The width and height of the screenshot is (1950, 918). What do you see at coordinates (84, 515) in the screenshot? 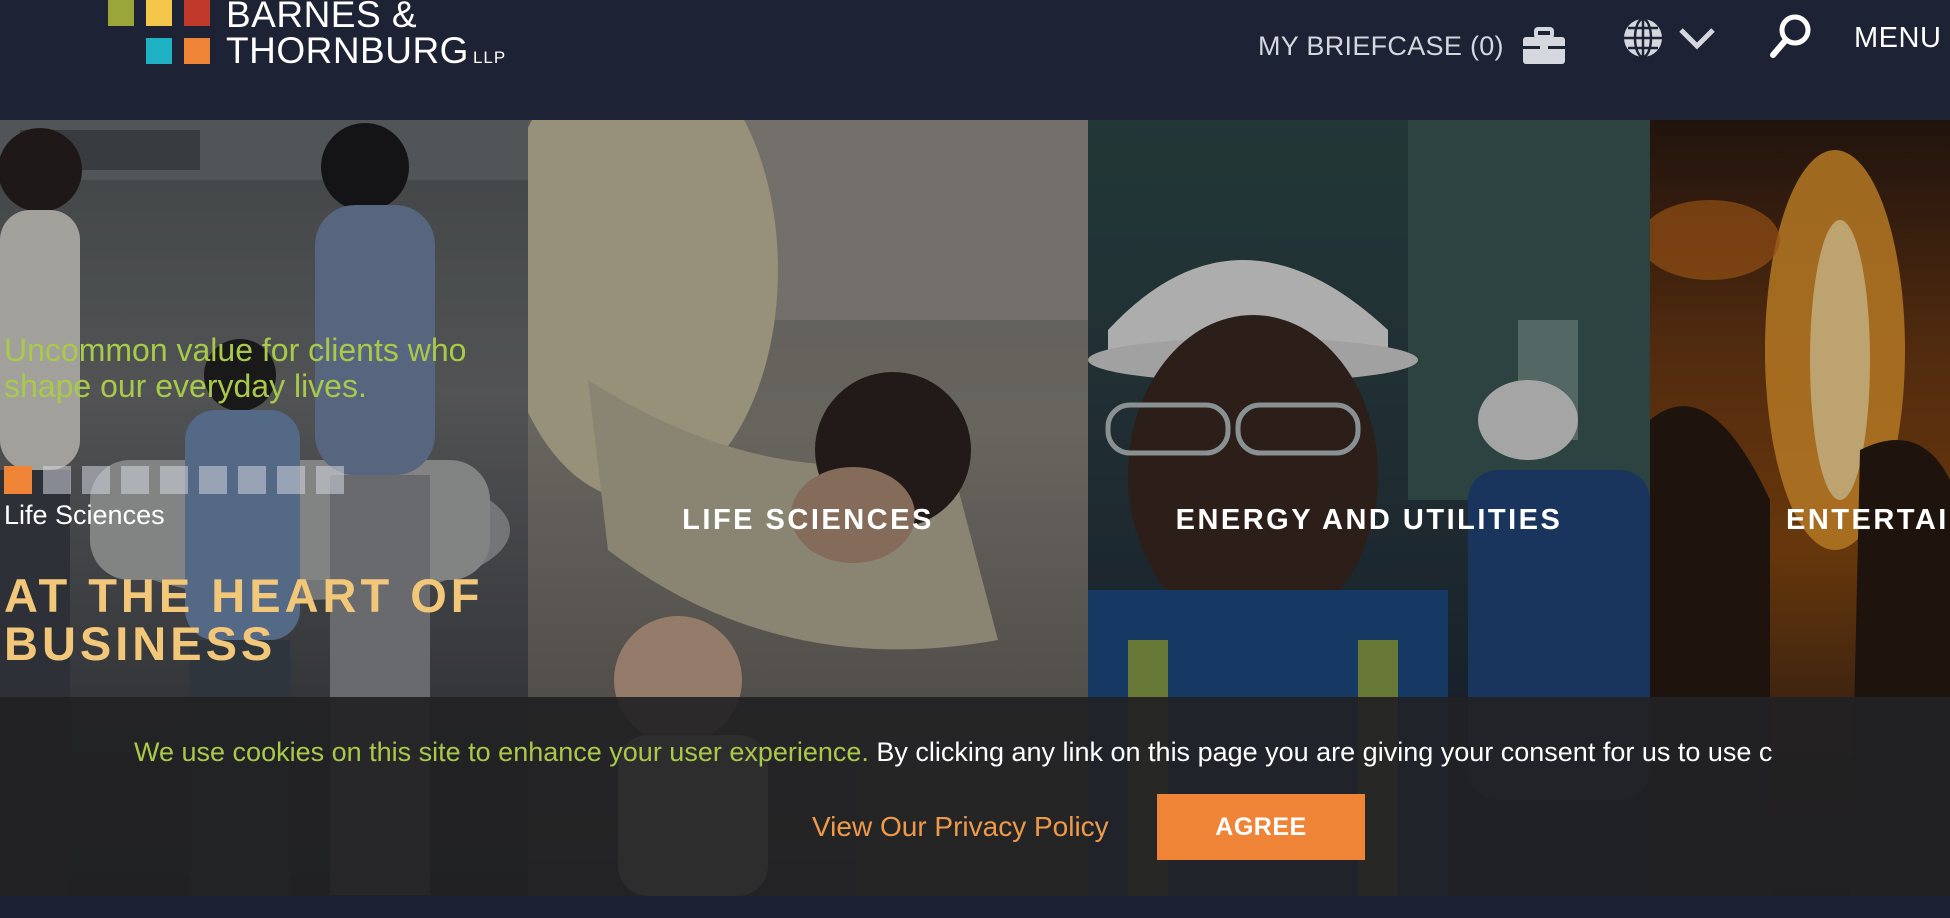
I see `slide-label: Life Sciences` at bounding box center [84, 515].